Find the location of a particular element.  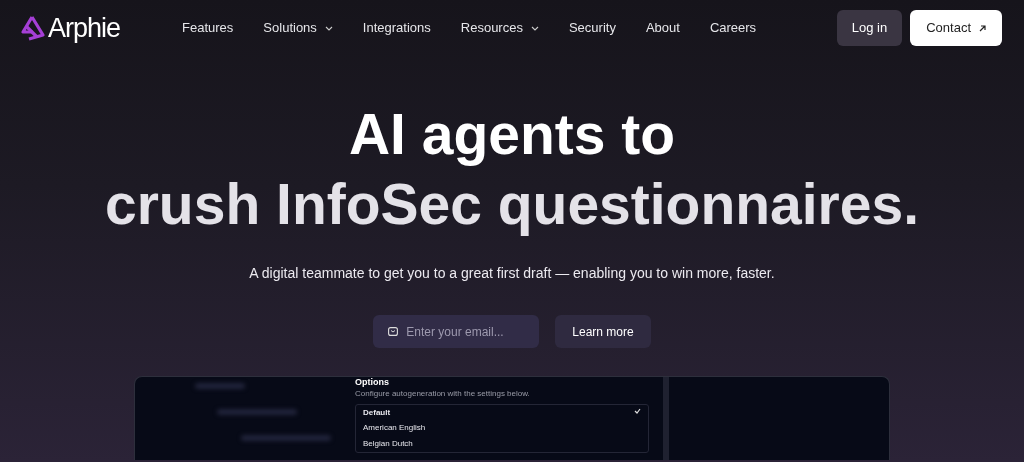

nav-link: Features is located at coordinates (208, 28).